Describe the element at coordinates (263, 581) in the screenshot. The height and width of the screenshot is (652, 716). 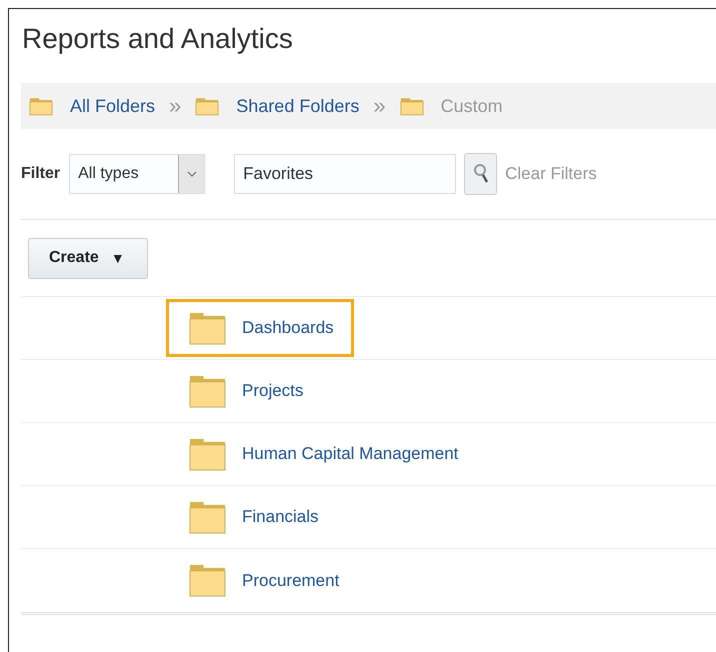
I see `folder-item: Procurement` at that location.